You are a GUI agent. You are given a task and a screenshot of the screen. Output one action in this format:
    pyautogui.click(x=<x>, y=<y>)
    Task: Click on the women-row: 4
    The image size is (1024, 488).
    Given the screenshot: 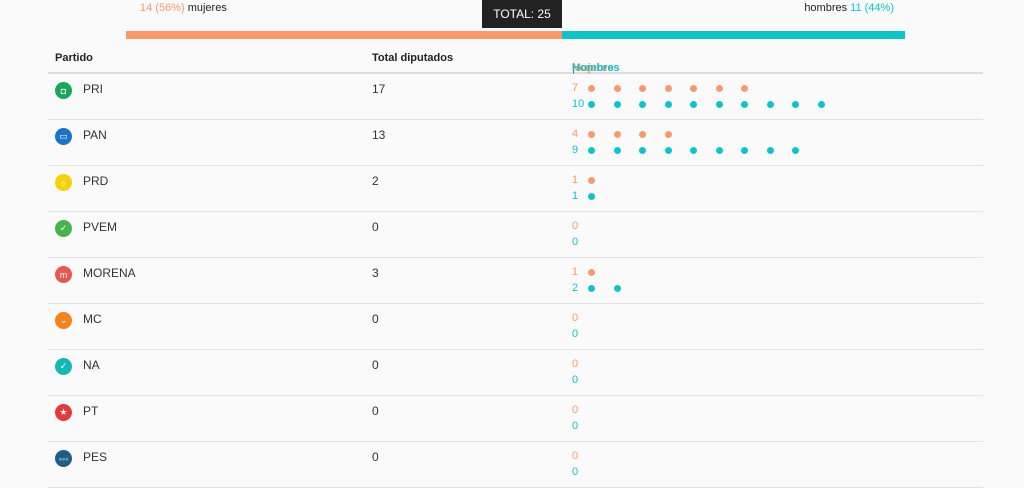 What is the action you would take?
    pyautogui.click(x=631, y=134)
    